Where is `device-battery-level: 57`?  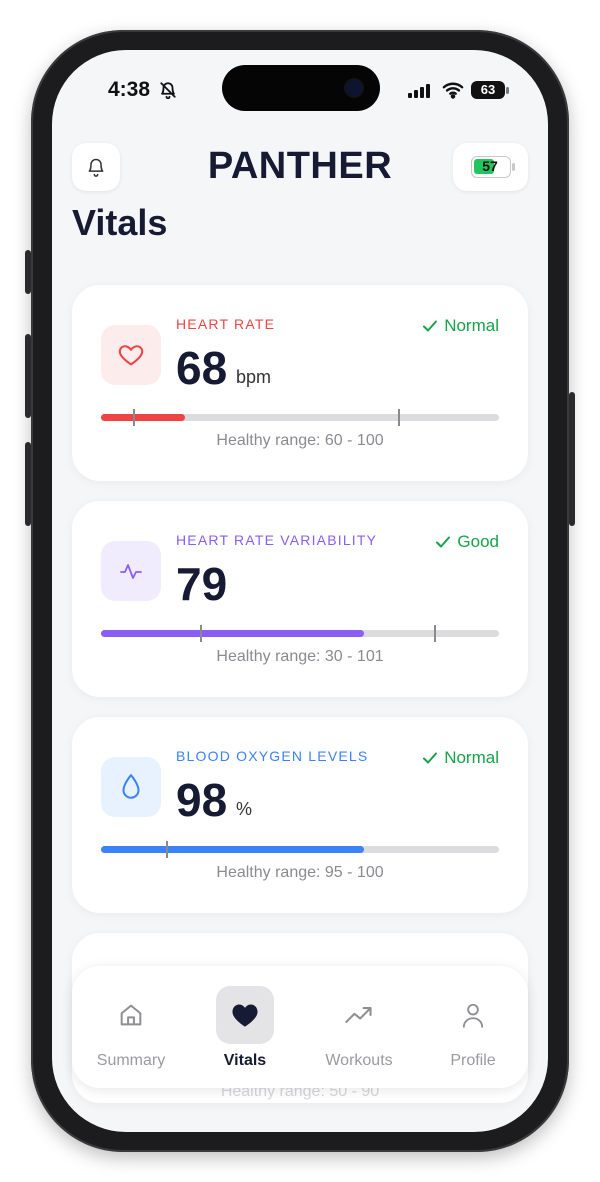
device-battery-level: 57 is located at coordinates (490, 166).